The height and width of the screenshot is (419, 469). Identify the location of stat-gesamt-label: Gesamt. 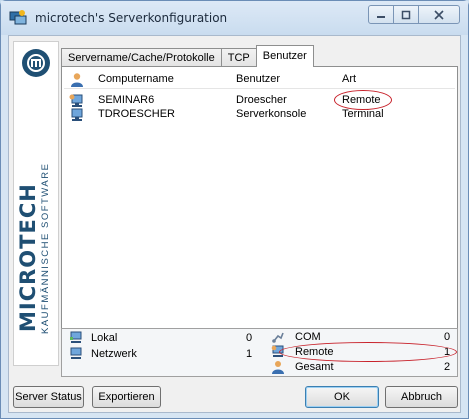
(314, 367).